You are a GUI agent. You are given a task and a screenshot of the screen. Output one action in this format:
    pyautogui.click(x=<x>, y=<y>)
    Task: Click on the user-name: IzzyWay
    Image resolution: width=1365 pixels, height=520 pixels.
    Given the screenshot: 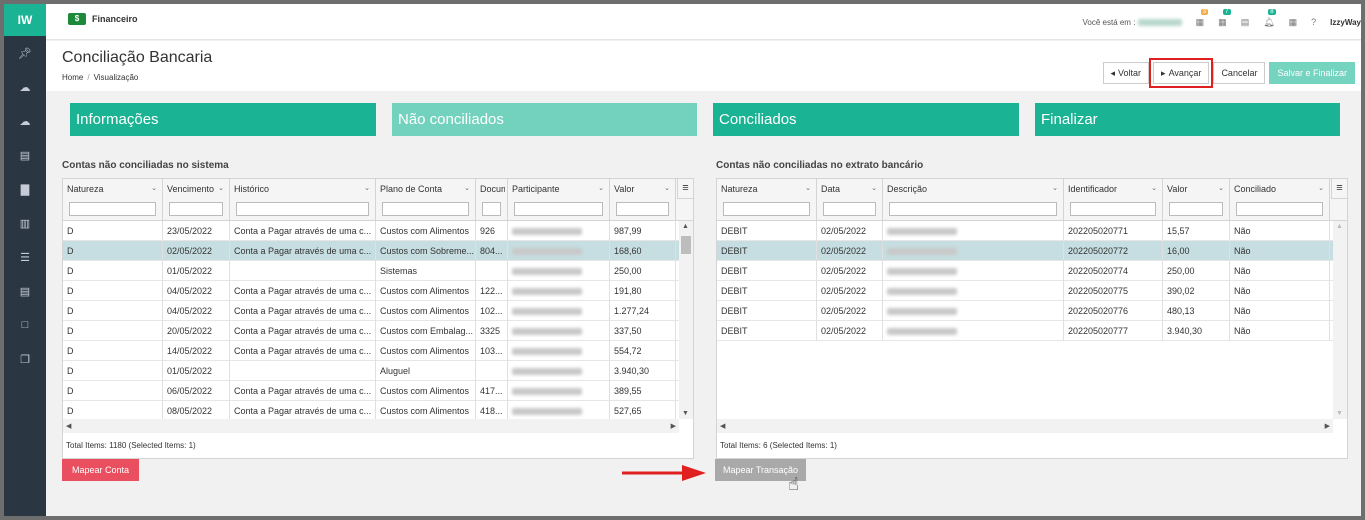 What is the action you would take?
    pyautogui.click(x=1345, y=22)
    